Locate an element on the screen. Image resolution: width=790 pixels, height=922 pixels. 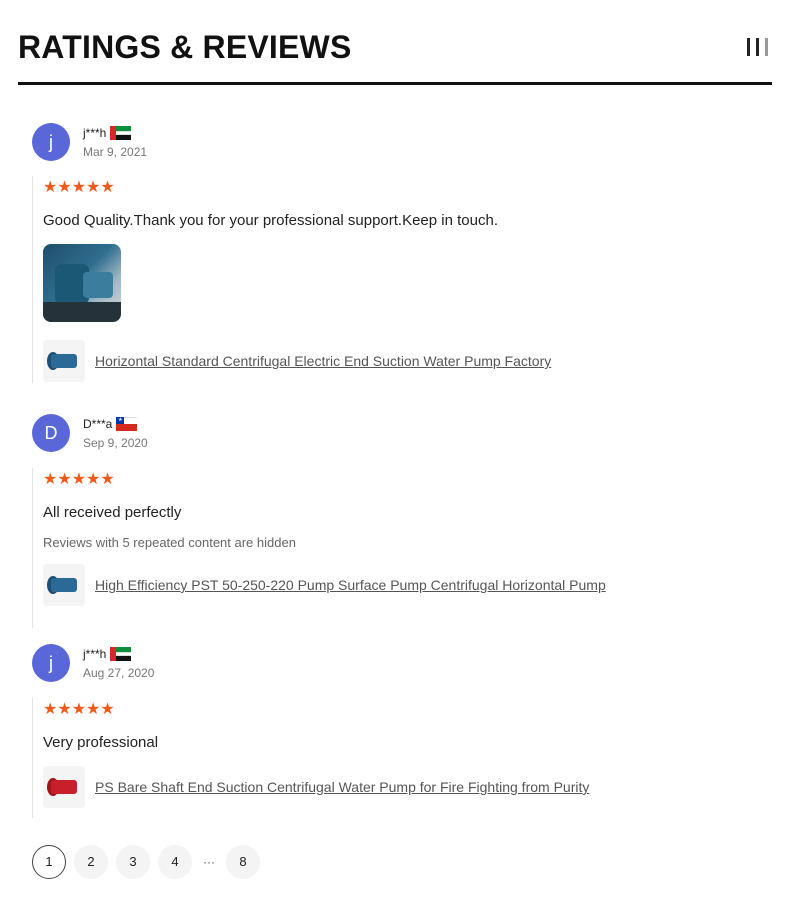
page-button-last: 8 is located at coordinates (243, 862).